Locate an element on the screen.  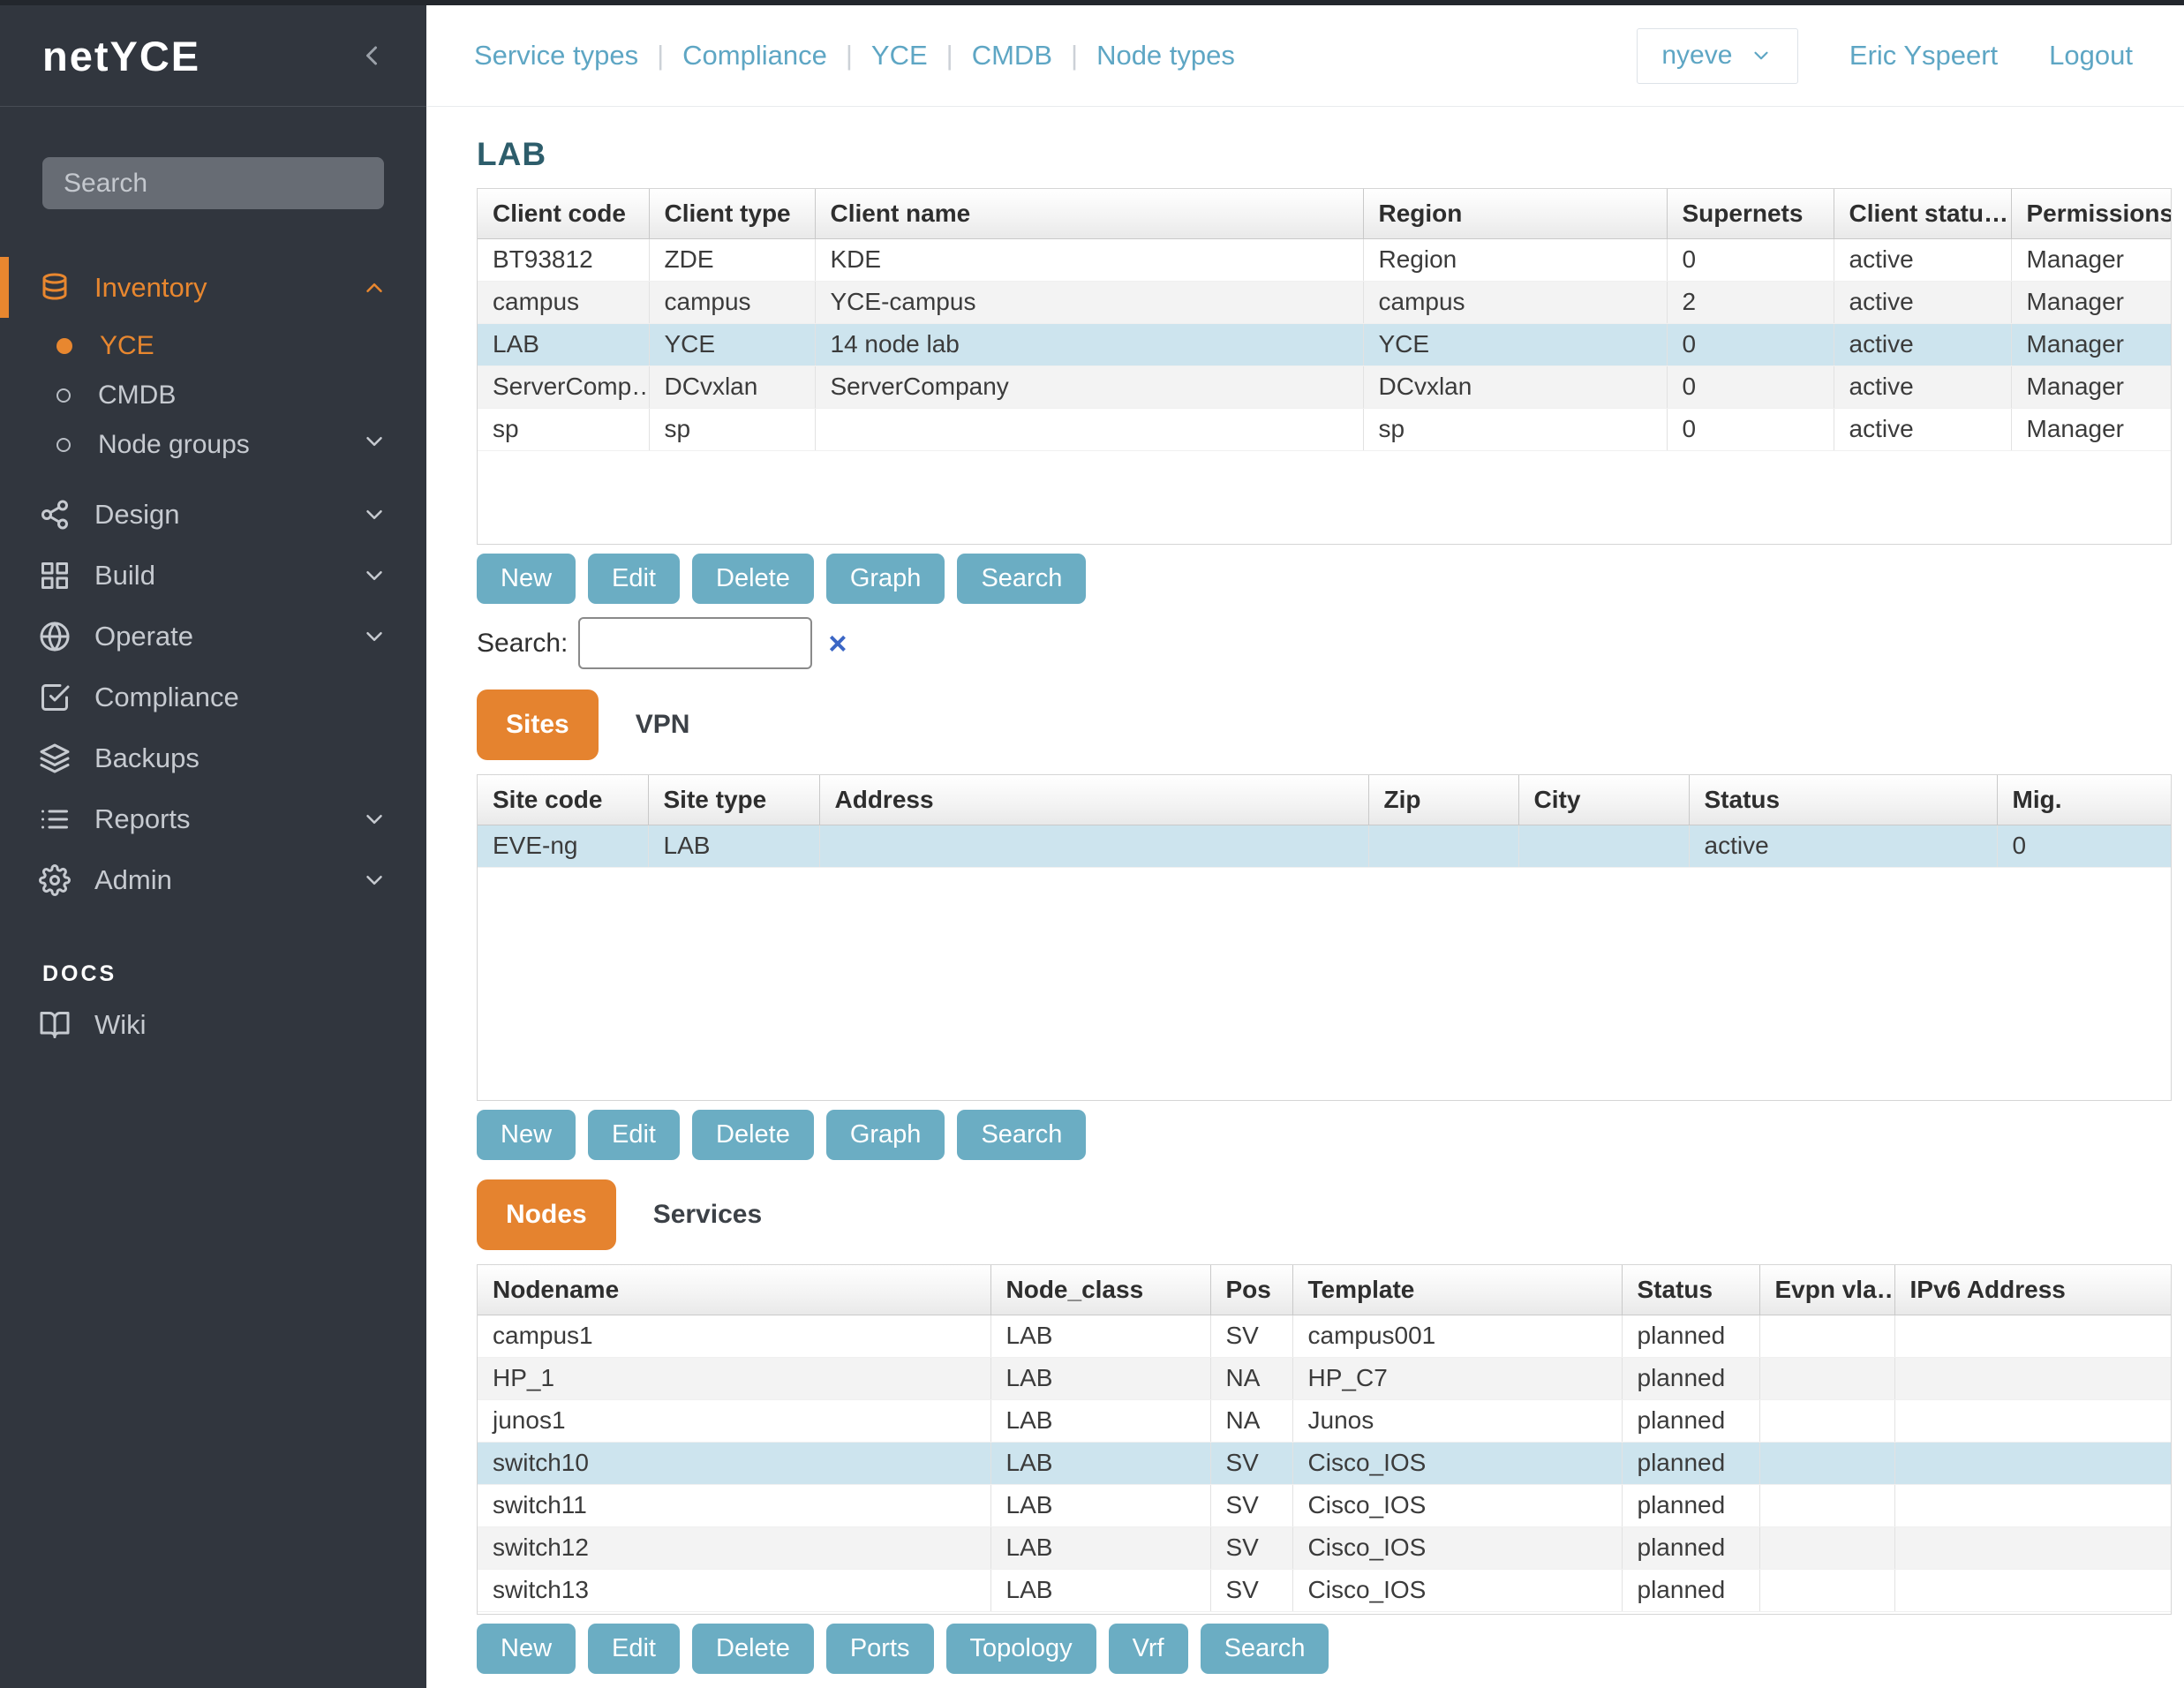
column-header-address: Address is located at coordinates (1094, 800).